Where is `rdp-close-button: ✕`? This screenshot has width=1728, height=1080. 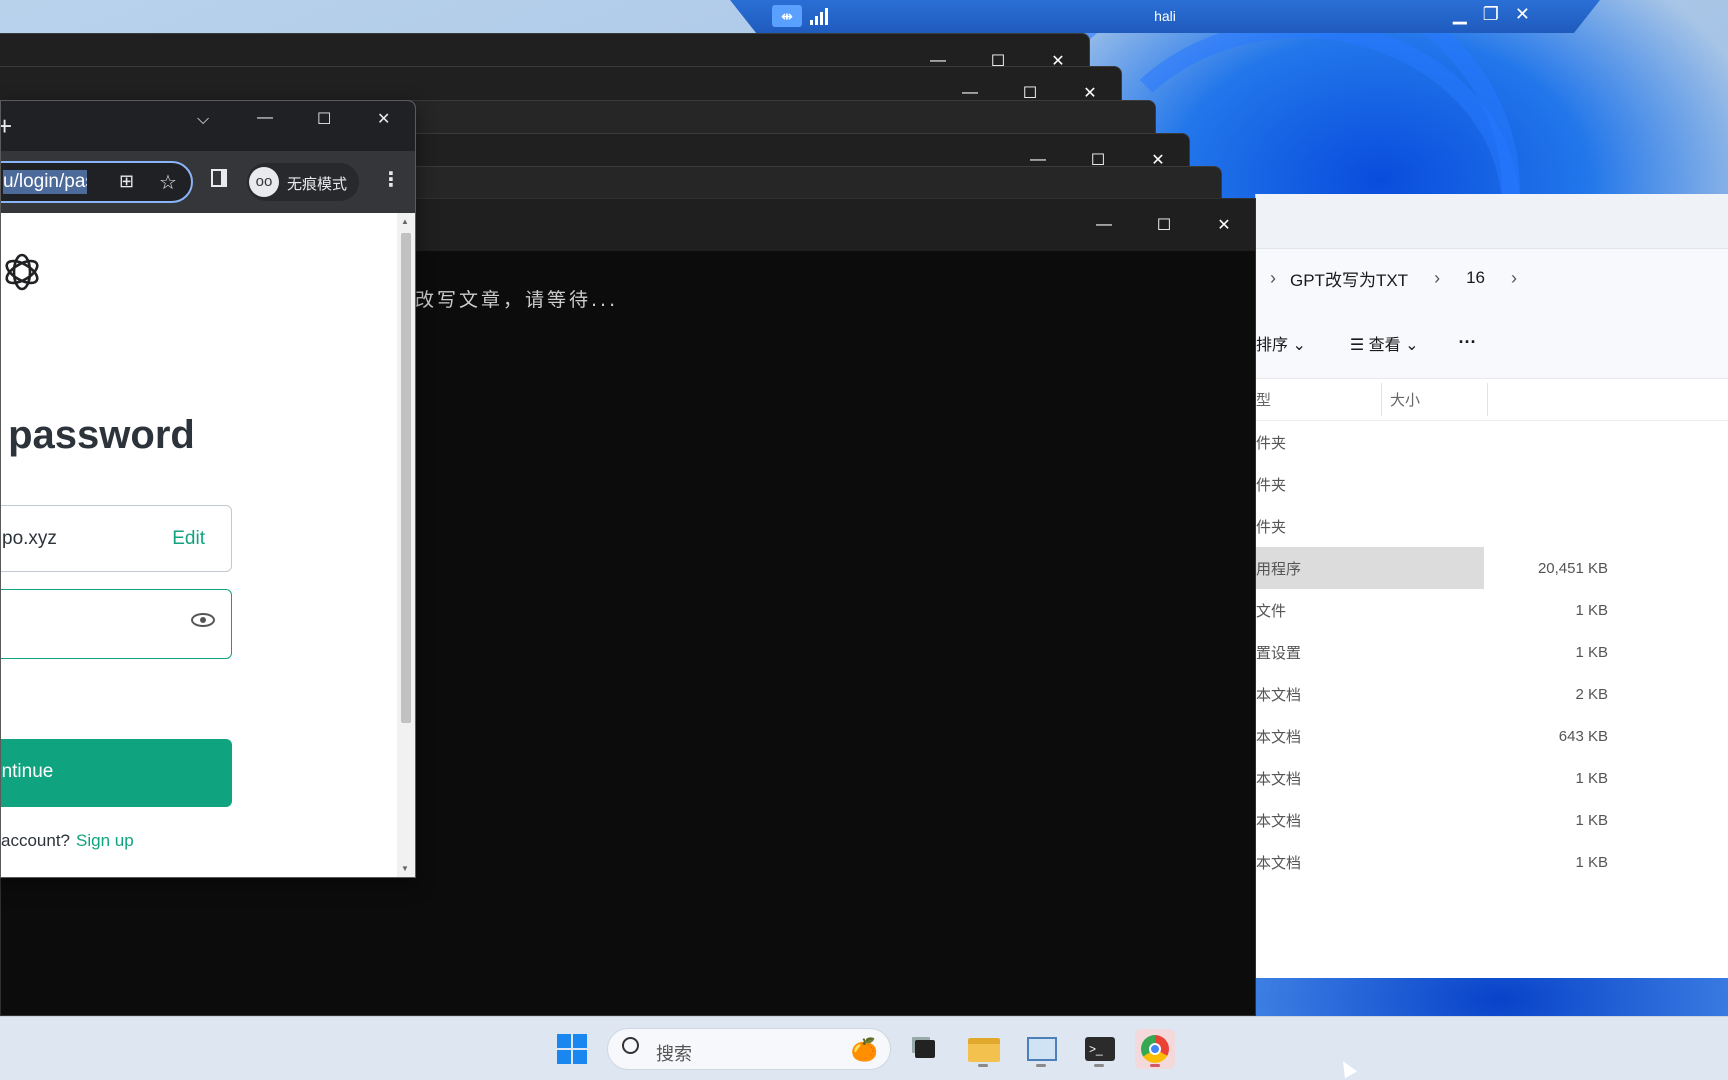
rdp-close-button: ✕ is located at coordinates (1522, 14).